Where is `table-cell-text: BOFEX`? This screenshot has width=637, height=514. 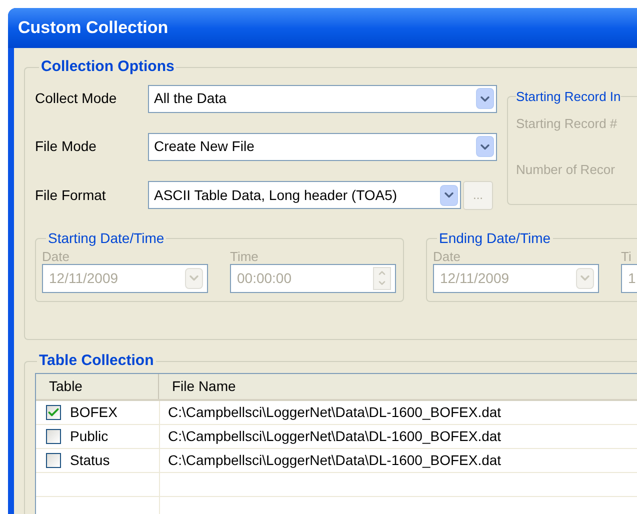
table-cell-text: BOFEX is located at coordinates (94, 412).